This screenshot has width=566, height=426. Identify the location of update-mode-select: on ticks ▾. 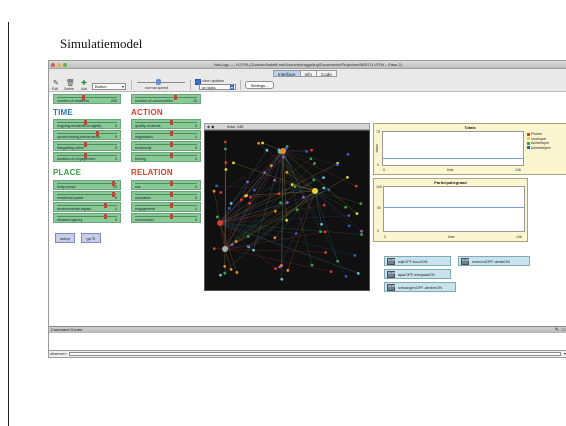
(217, 87).